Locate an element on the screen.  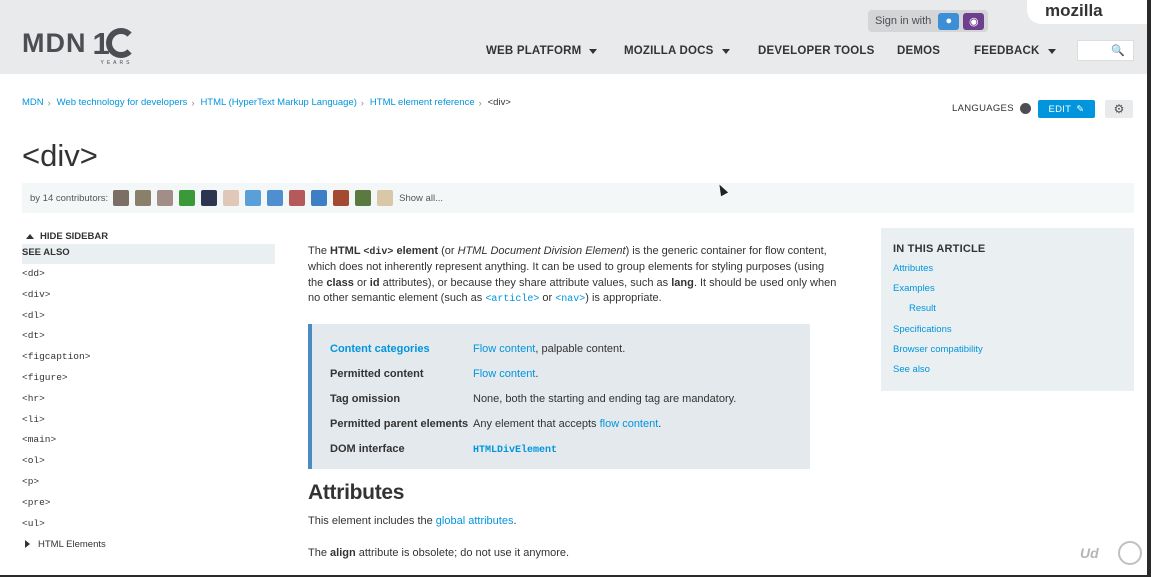
nav-item-label: FEEDBACK is located at coordinates (1007, 51).